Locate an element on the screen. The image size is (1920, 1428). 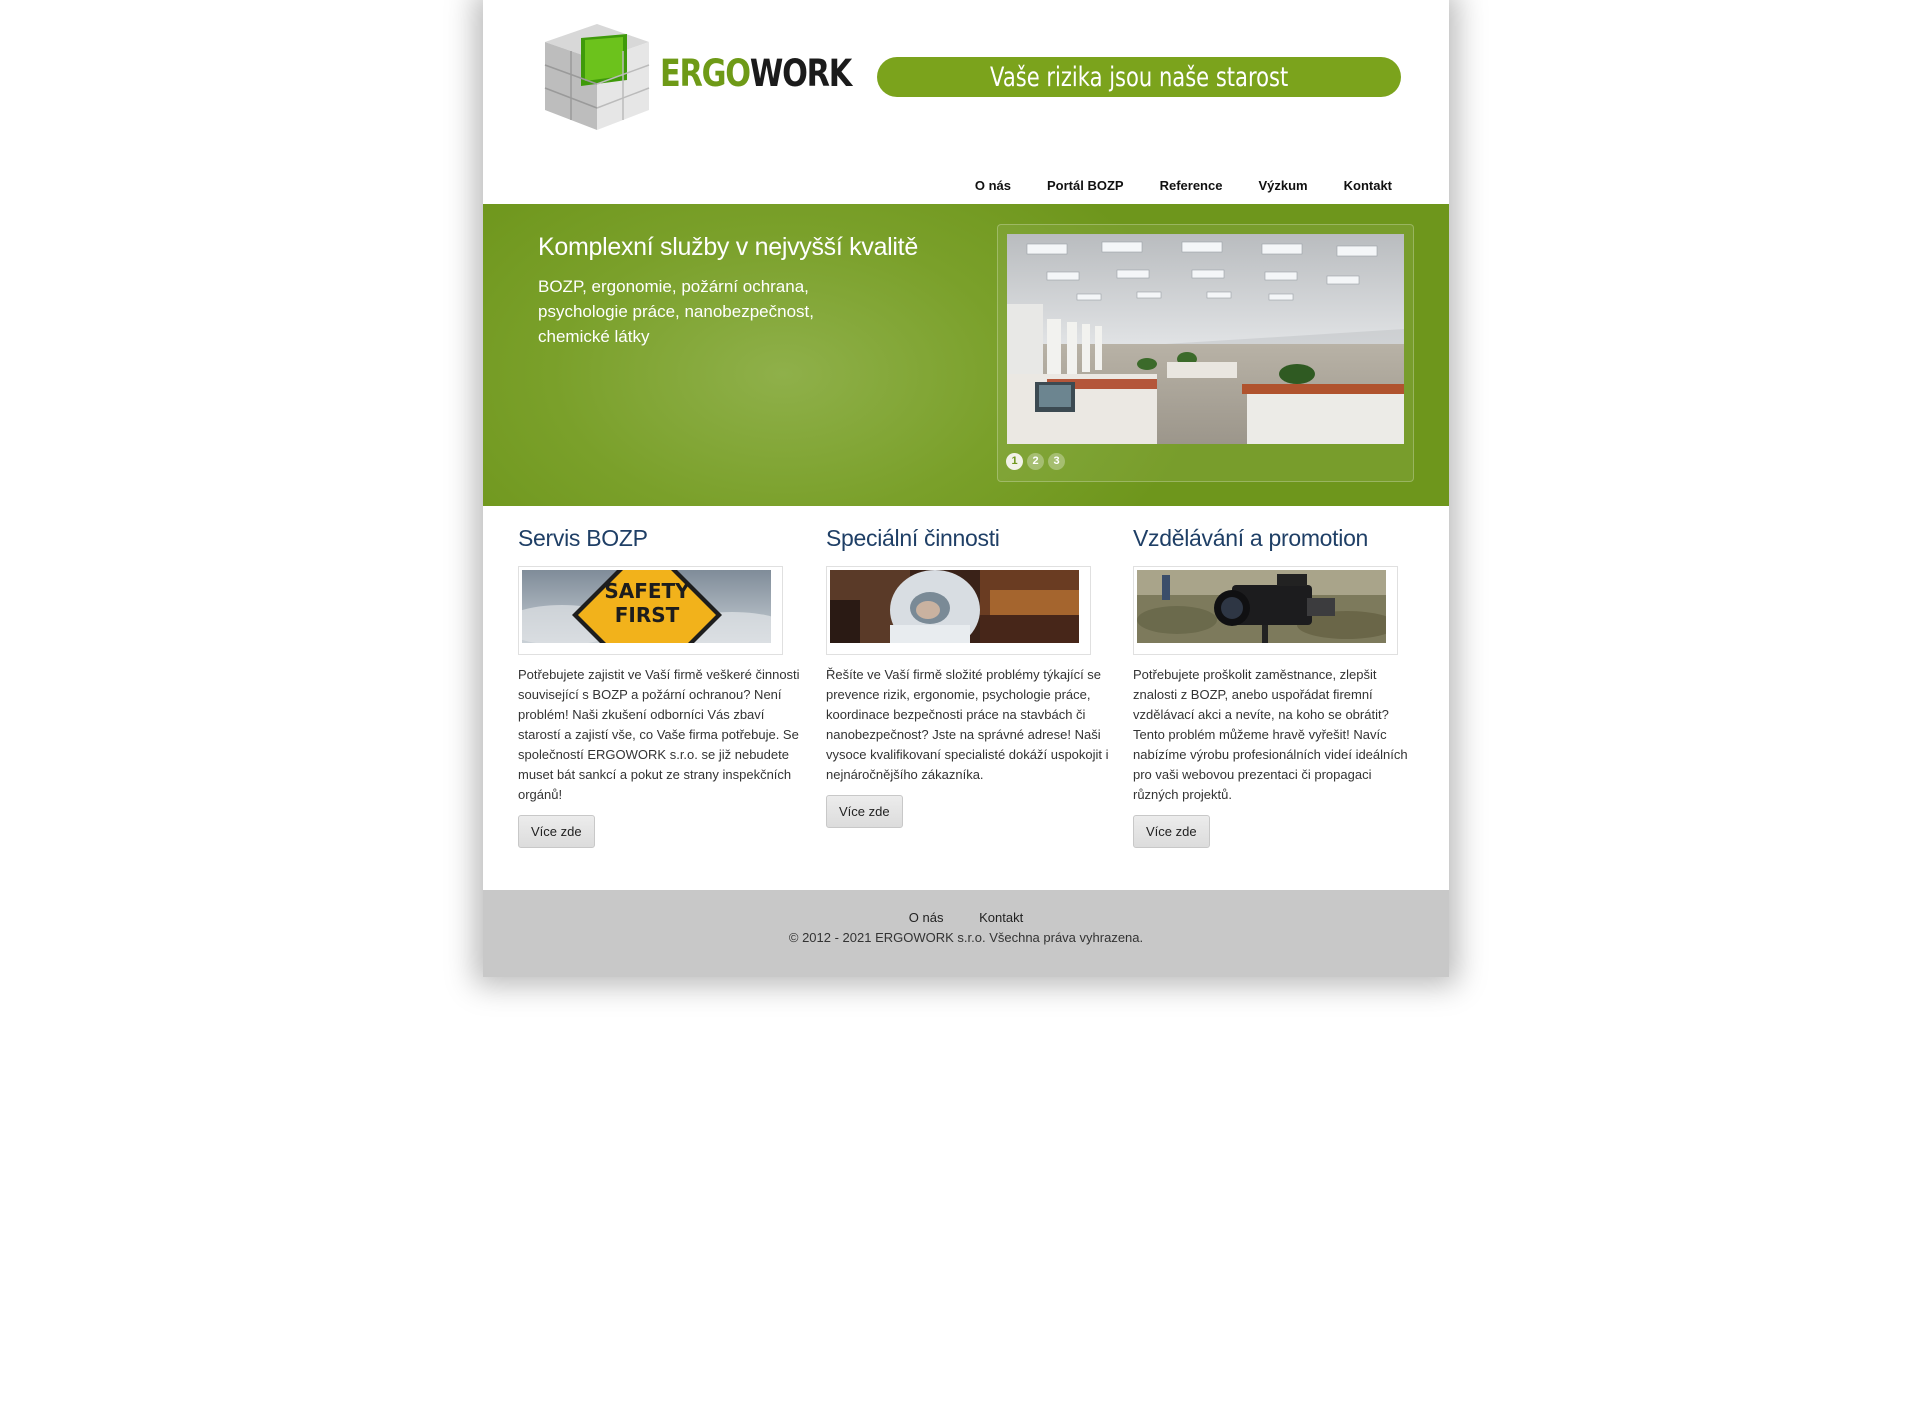
slogan-banner: Vaše rizika jsou naše starost is located at coordinates (1139, 77).